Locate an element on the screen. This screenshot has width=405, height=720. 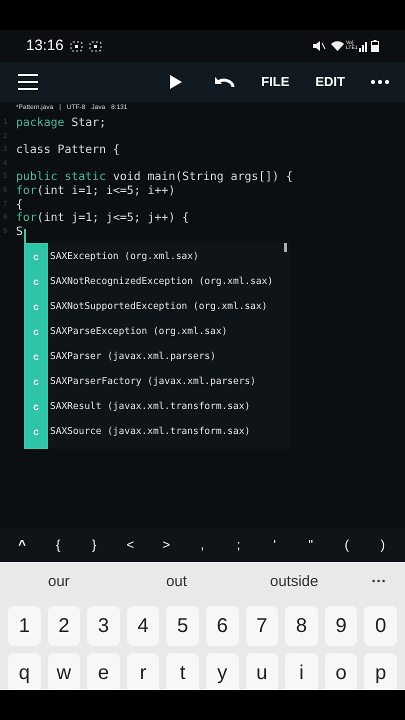
menu-tab: EDIT is located at coordinates (330, 82).